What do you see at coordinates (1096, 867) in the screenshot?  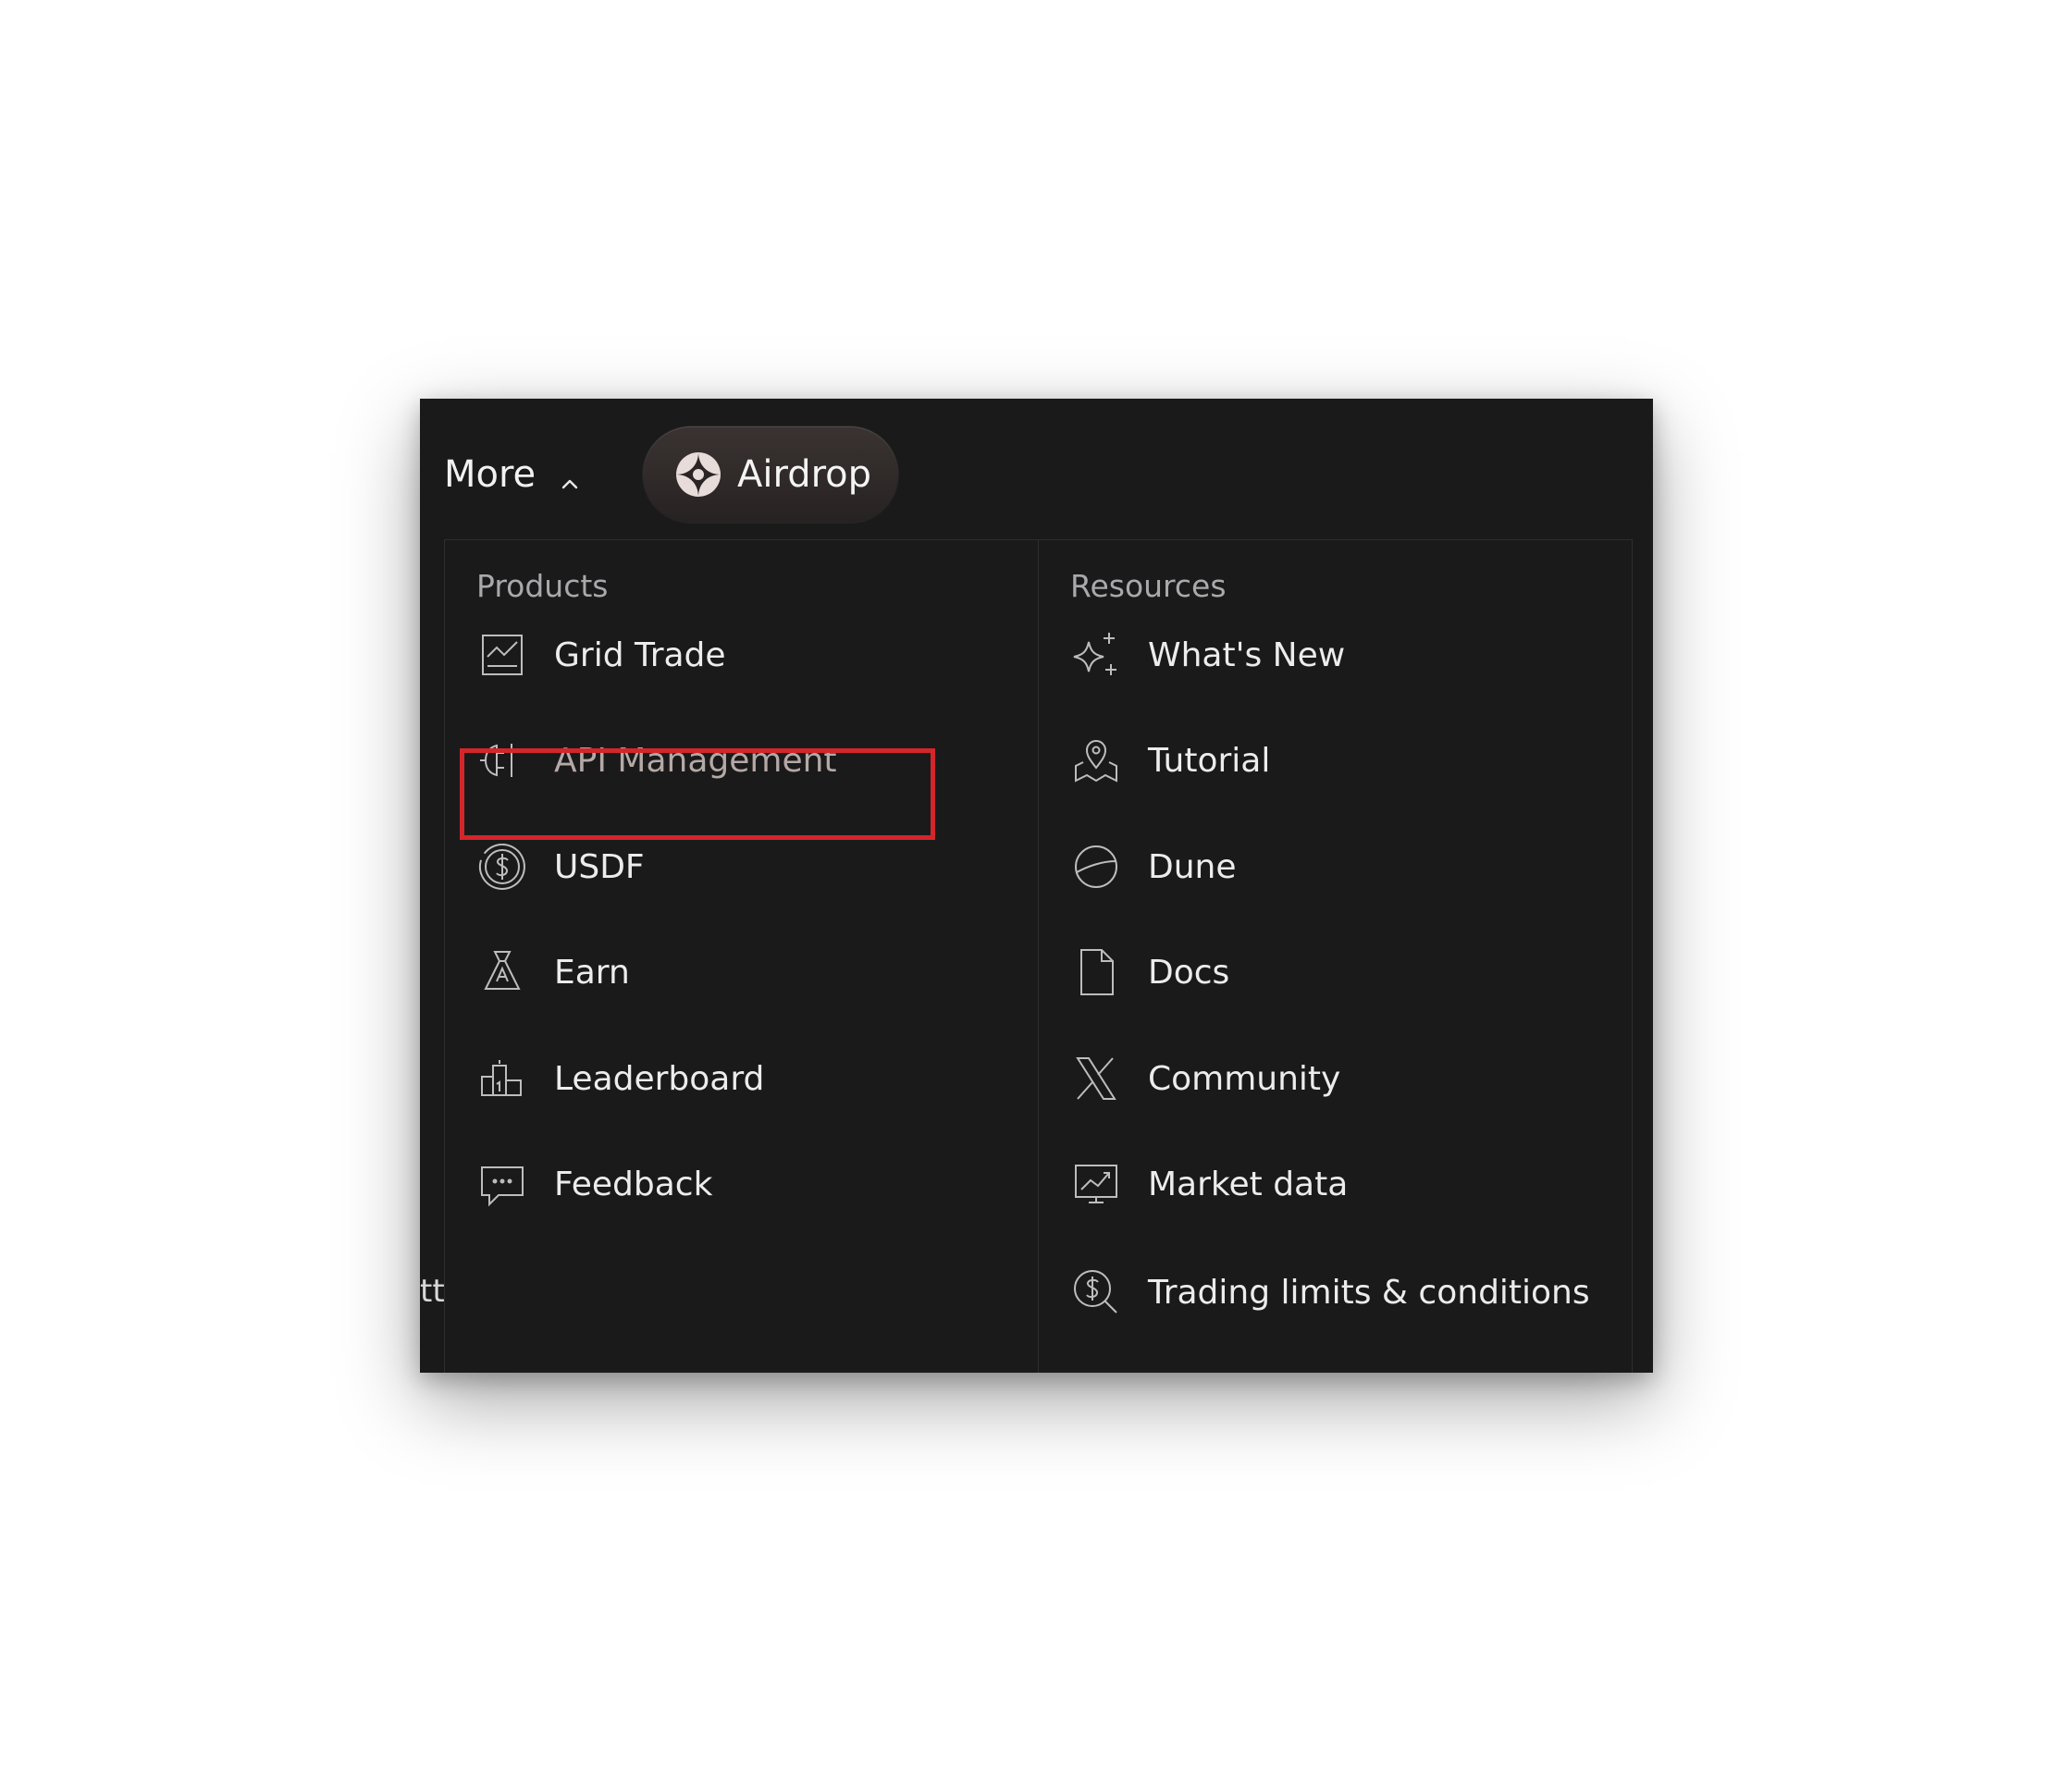 I see `globe-half-icon` at bounding box center [1096, 867].